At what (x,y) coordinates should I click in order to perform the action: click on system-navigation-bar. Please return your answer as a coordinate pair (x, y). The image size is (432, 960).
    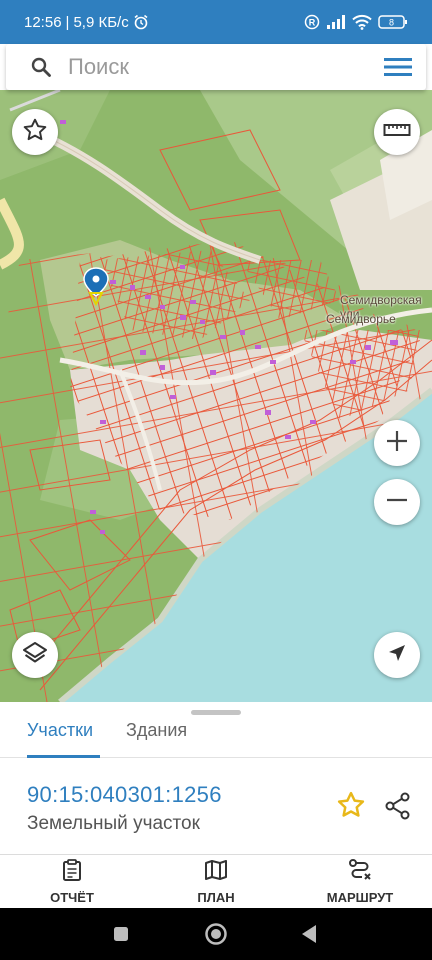
    Looking at the image, I should click on (216, 934).